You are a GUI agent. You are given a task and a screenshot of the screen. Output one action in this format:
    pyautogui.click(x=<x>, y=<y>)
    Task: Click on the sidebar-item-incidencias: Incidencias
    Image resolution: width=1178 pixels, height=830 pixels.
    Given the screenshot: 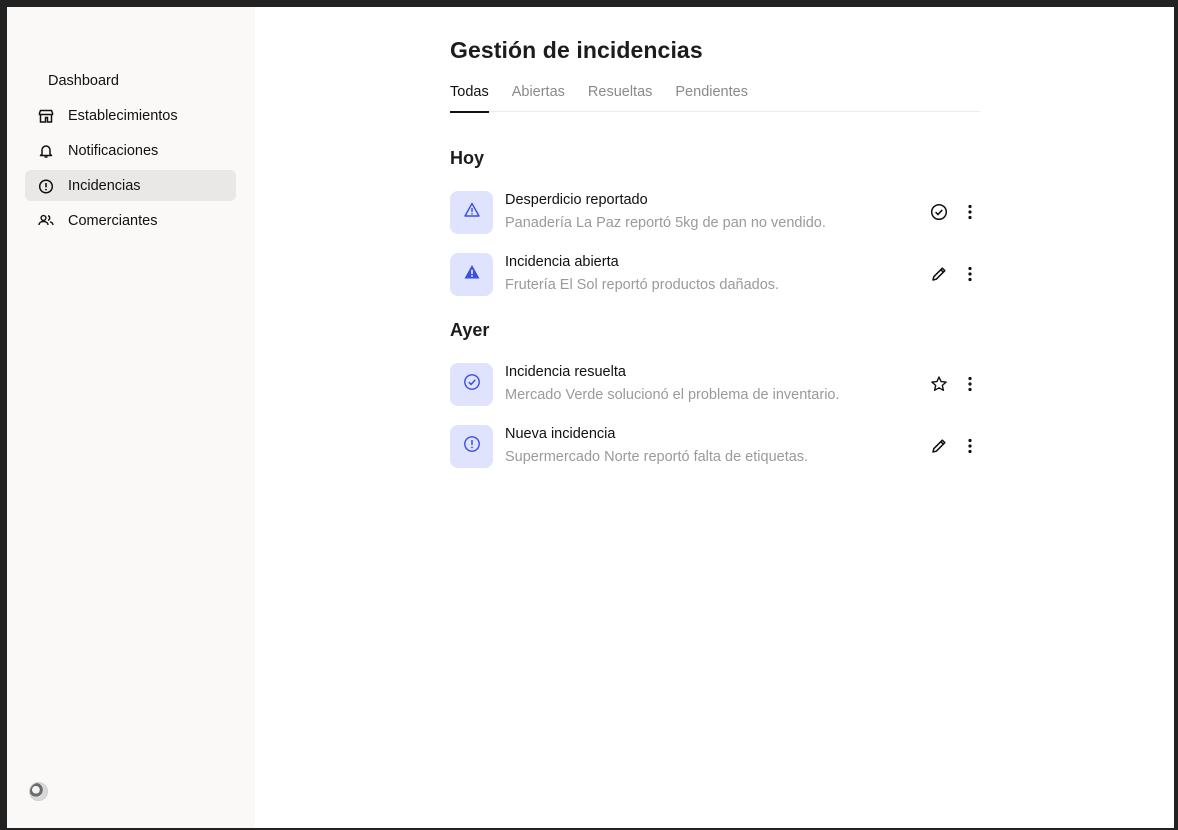 What is the action you would take?
    pyautogui.click(x=130, y=185)
    